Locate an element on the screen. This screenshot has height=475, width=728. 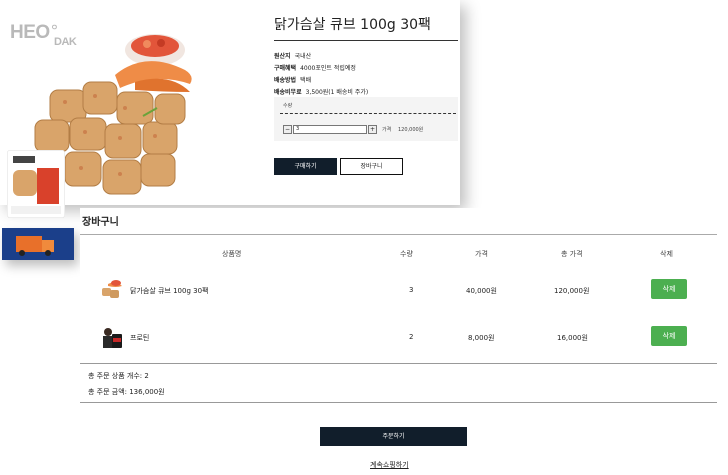
add-to-cart-button: 장바구니 is located at coordinates (371, 166).